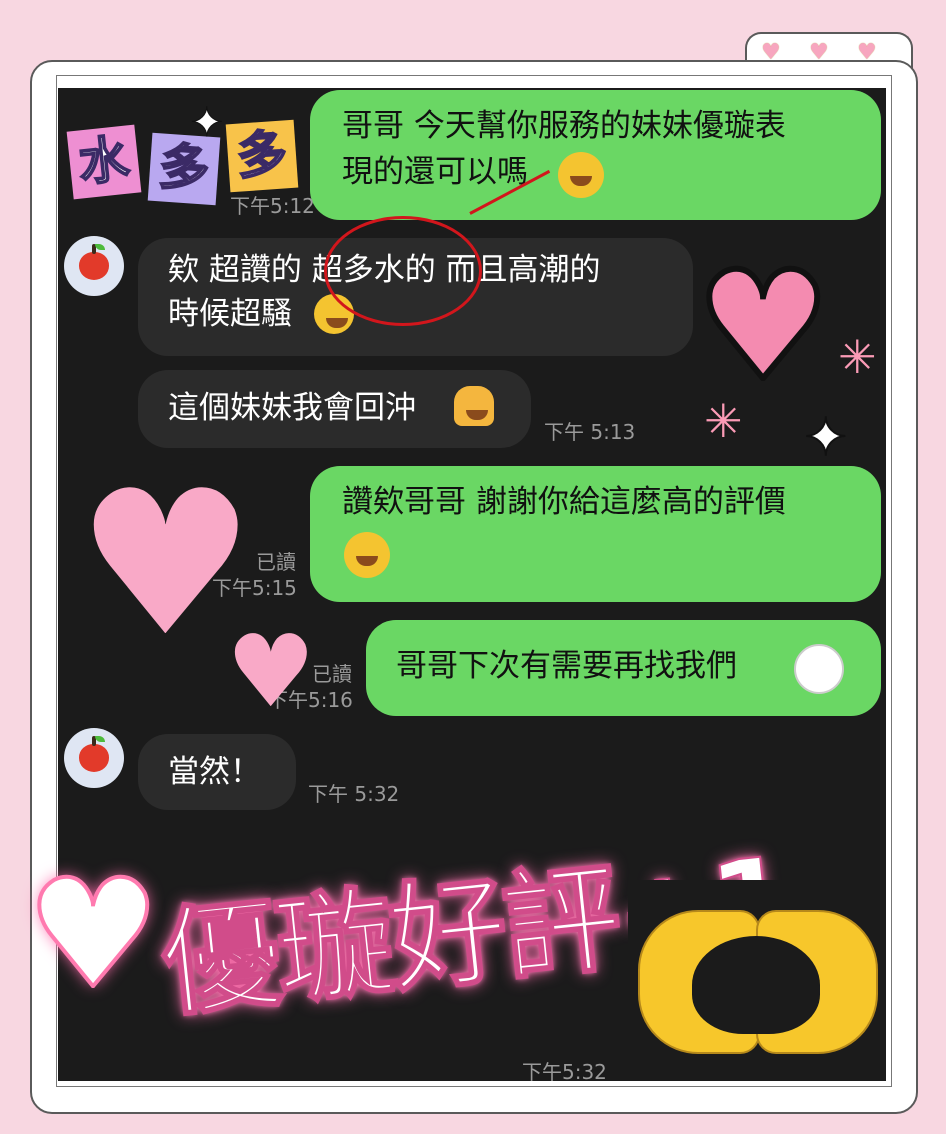  Describe the element at coordinates (435, 172) in the screenshot. I see `message-text: 現的還可以嗎` at that location.